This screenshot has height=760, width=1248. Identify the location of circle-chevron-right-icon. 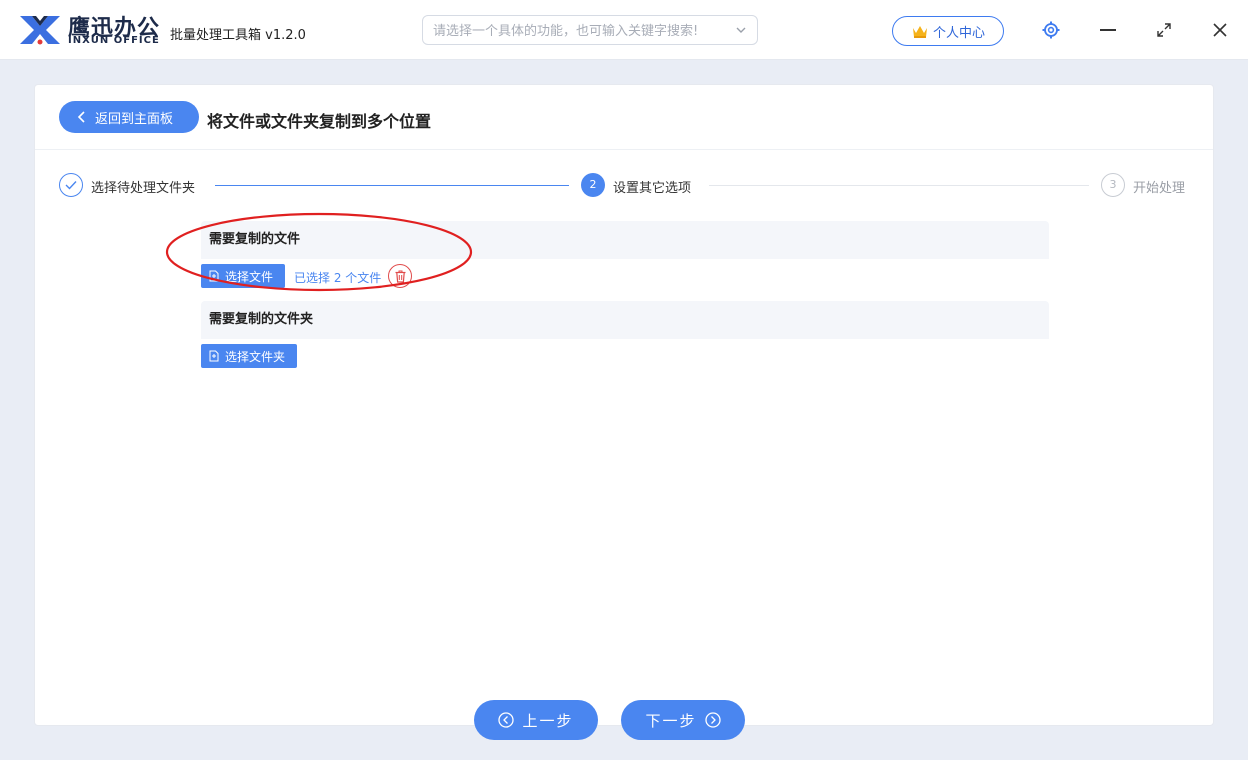
(712, 720).